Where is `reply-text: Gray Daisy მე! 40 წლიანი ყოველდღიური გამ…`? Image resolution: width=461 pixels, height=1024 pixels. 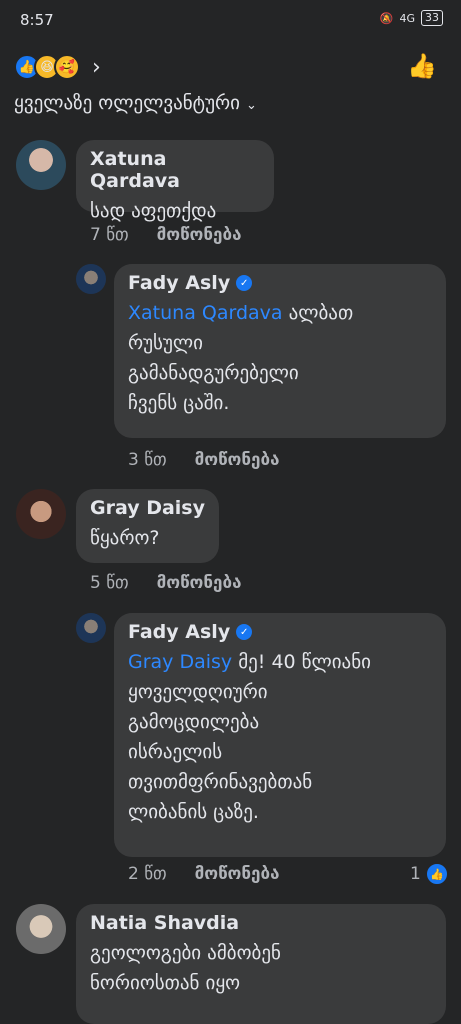 reply-text: Gray Daisy მე! 40 წლიანი ყოველდღიური გამ… is located at coordinates (249, 737).